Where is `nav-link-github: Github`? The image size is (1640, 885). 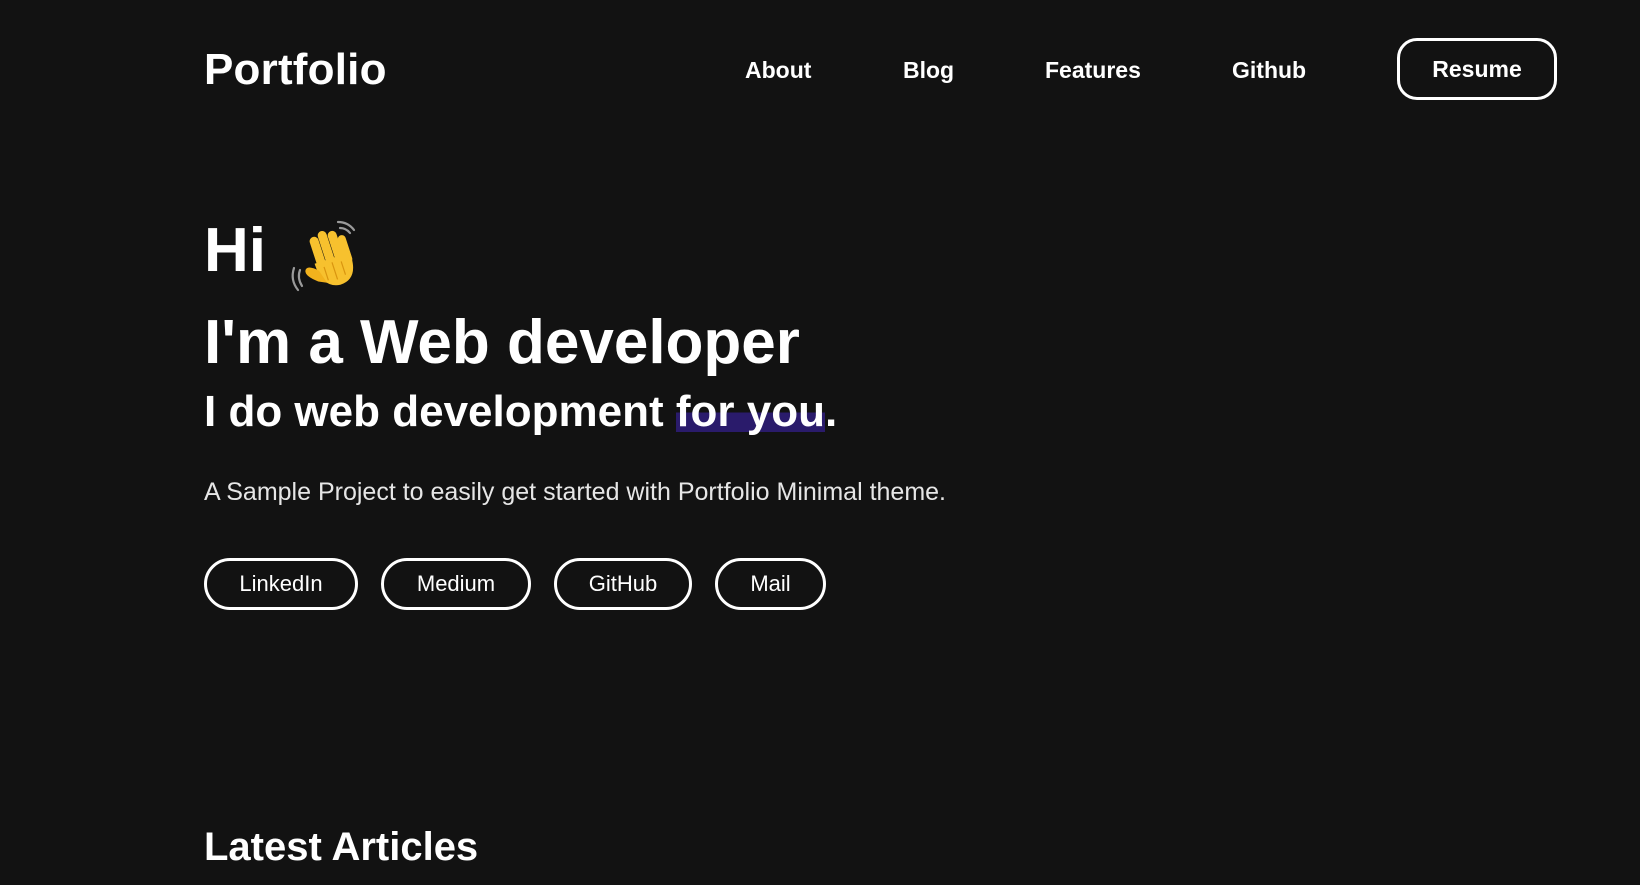
nav-link-github: Github is located at coordinates (1269, 70).